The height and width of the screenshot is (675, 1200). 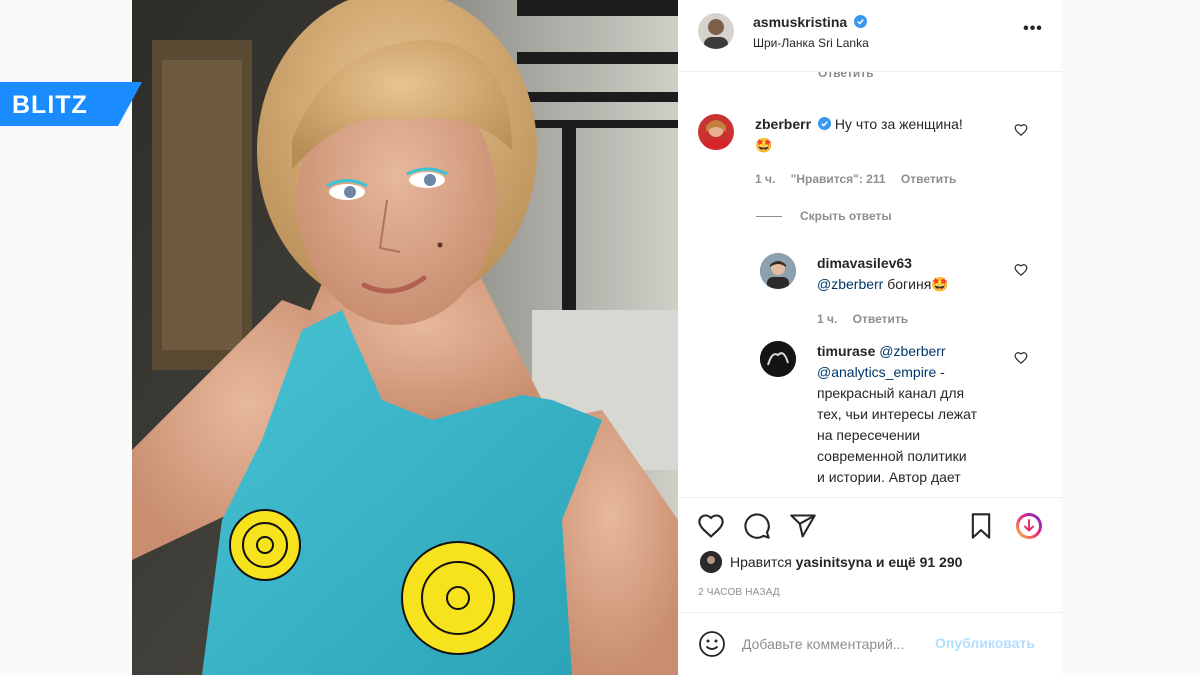 What do you see at coordinates (909, 284) in the screenshot?
I see `comment-text: богиня` at bounding box center [909, 284].